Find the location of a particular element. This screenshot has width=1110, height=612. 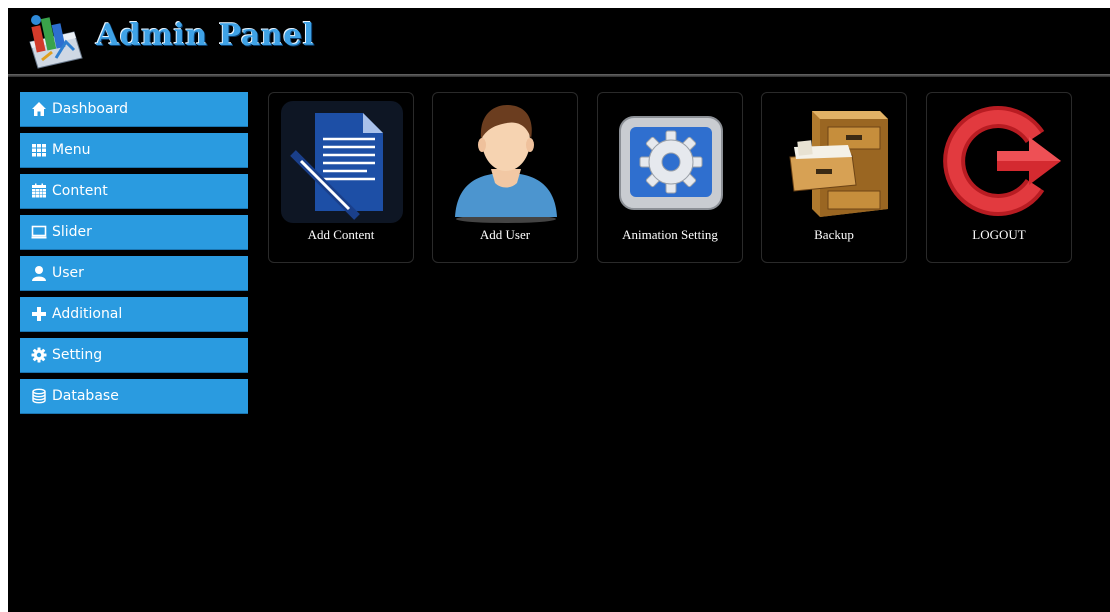

tile-label: LOGOUT is located at coordinates (999, 234).